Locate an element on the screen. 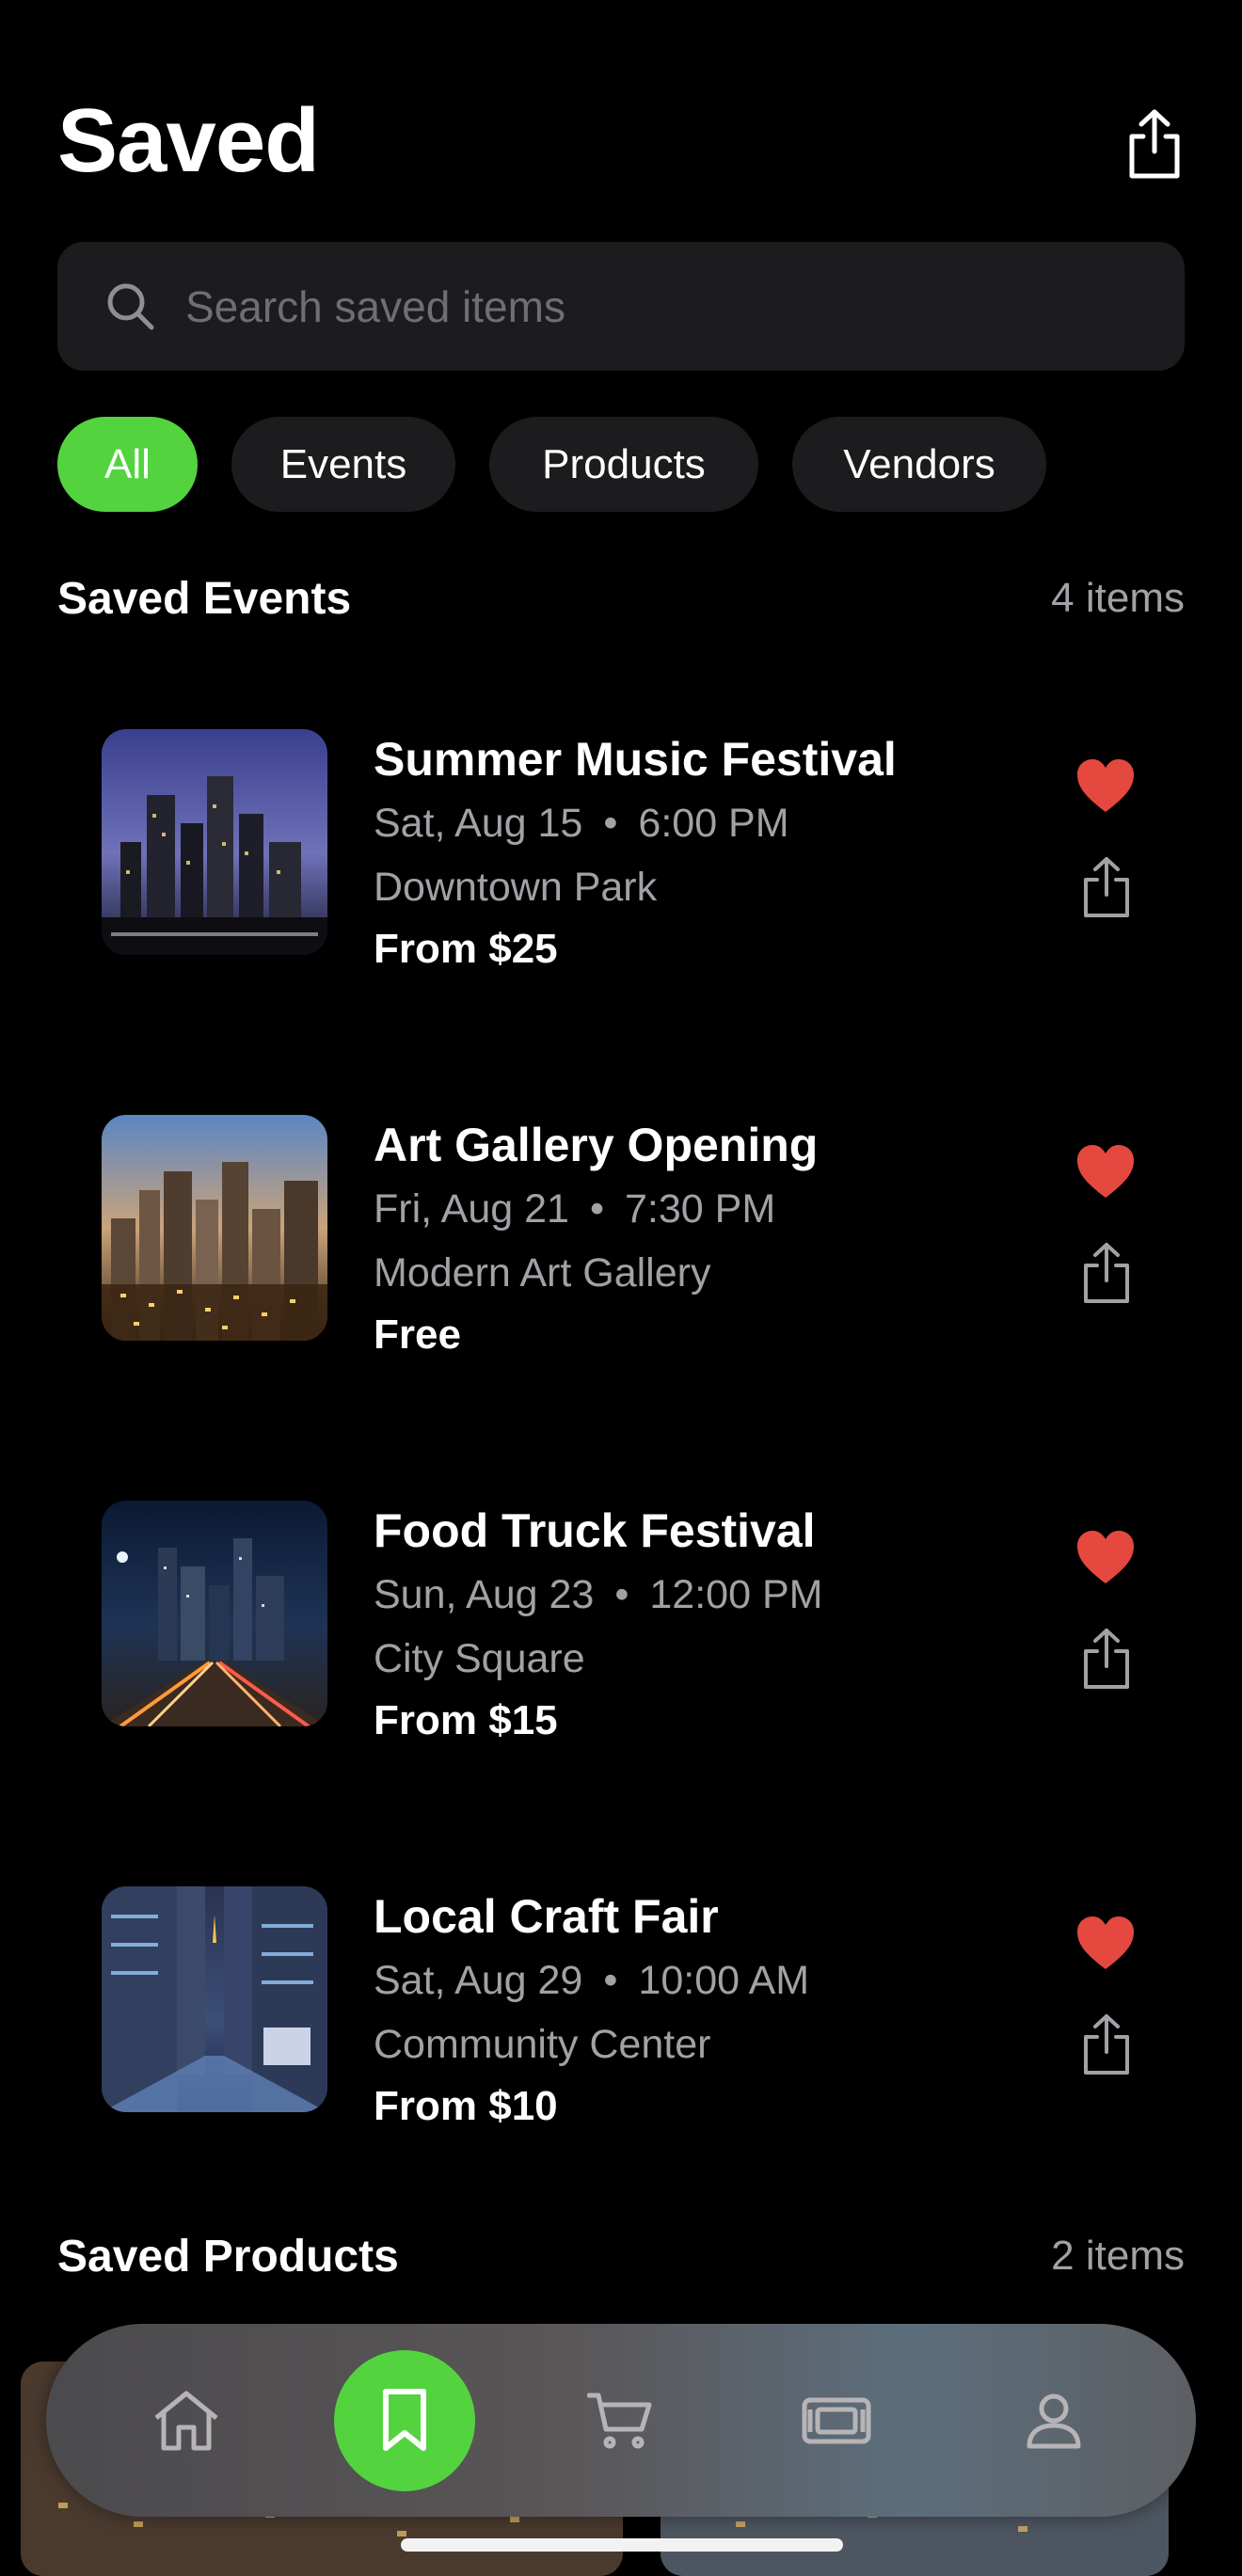  header: Saved is located at coordinates (621, 141).